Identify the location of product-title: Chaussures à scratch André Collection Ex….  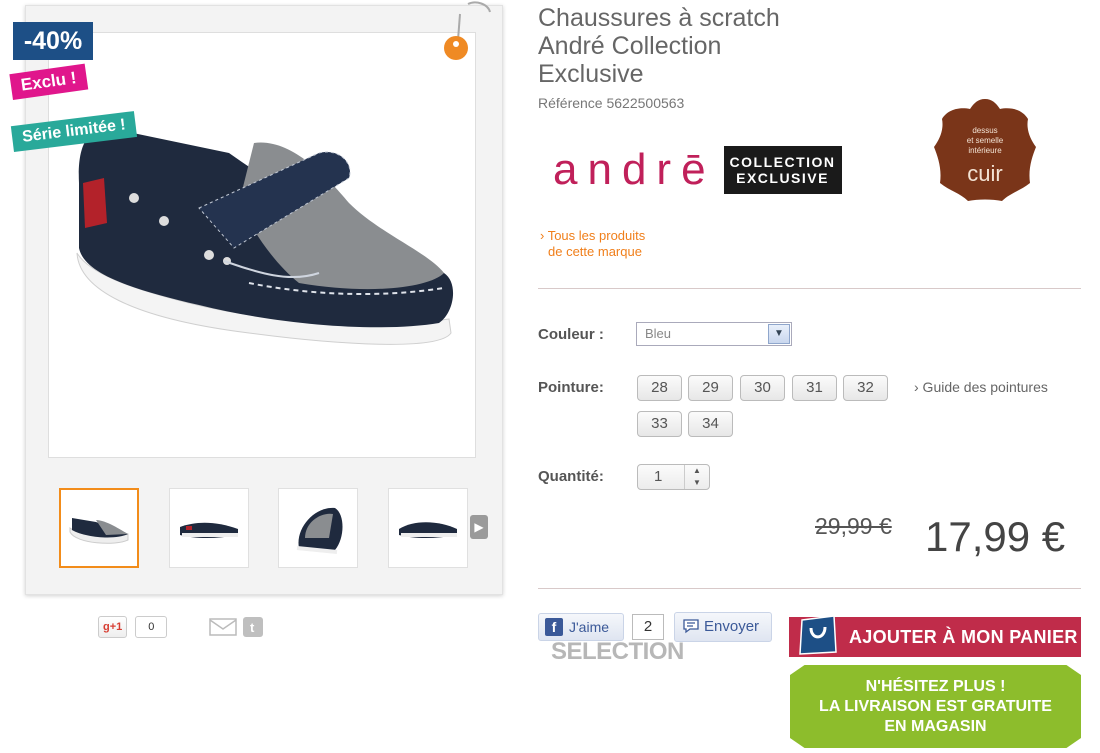
(698, 46).